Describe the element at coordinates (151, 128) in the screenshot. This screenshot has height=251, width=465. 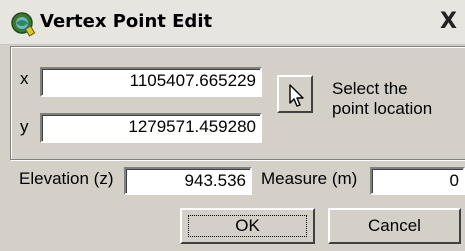
I see `y-coordinate-field: 1279571.459280` at that location.